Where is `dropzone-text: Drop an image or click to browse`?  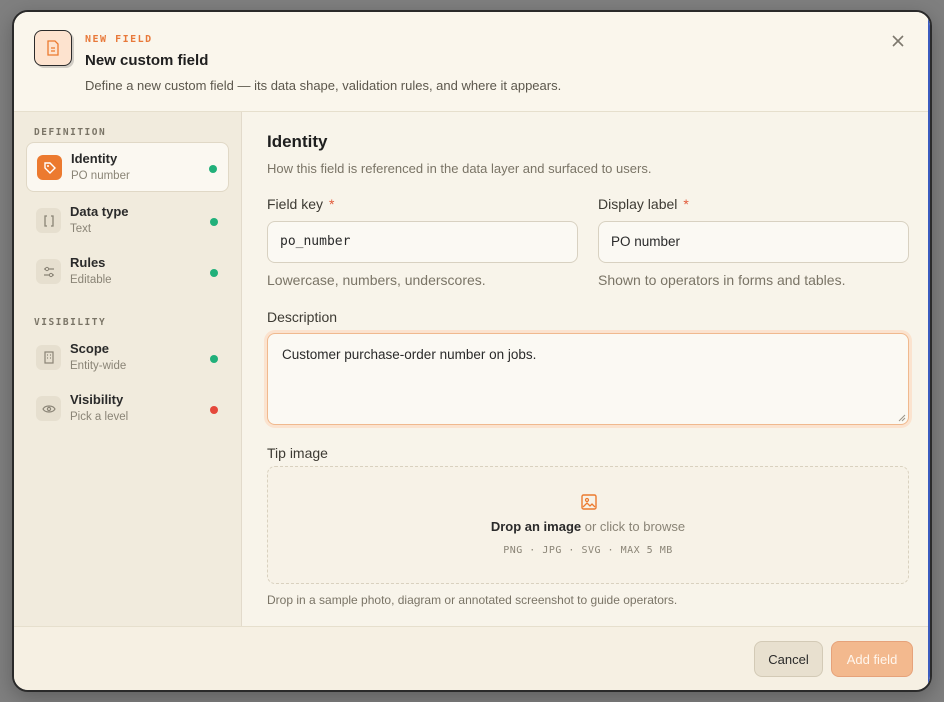
dropzone-text: Drop an image or click to browse is located at coordinates (588, 526).